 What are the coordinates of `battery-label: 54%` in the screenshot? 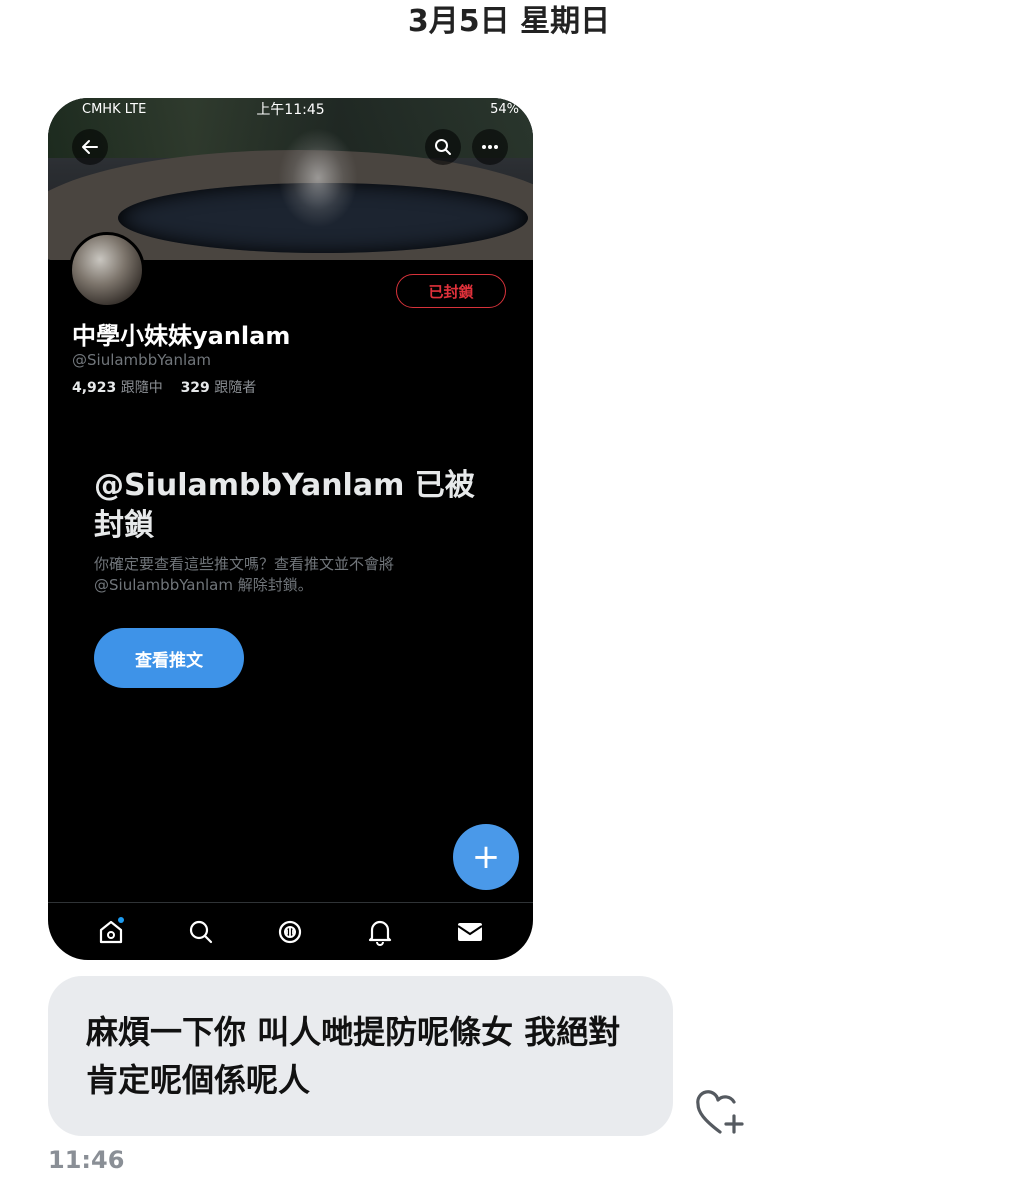 It's located at (504, 109).